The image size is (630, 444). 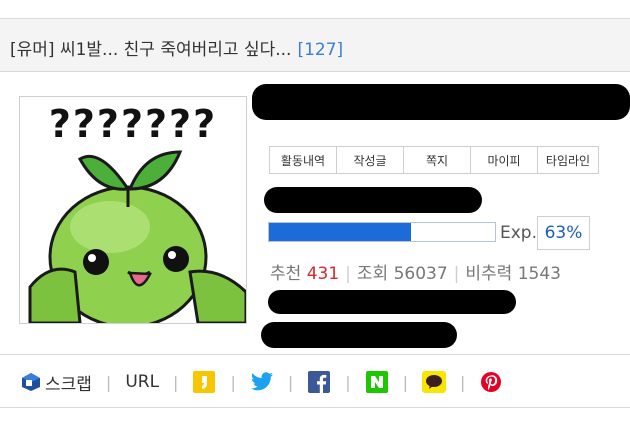 What do you see at coordinates (373, 200) in the screenshot?
I see `redacted-level` at bounding box center [373, 200].